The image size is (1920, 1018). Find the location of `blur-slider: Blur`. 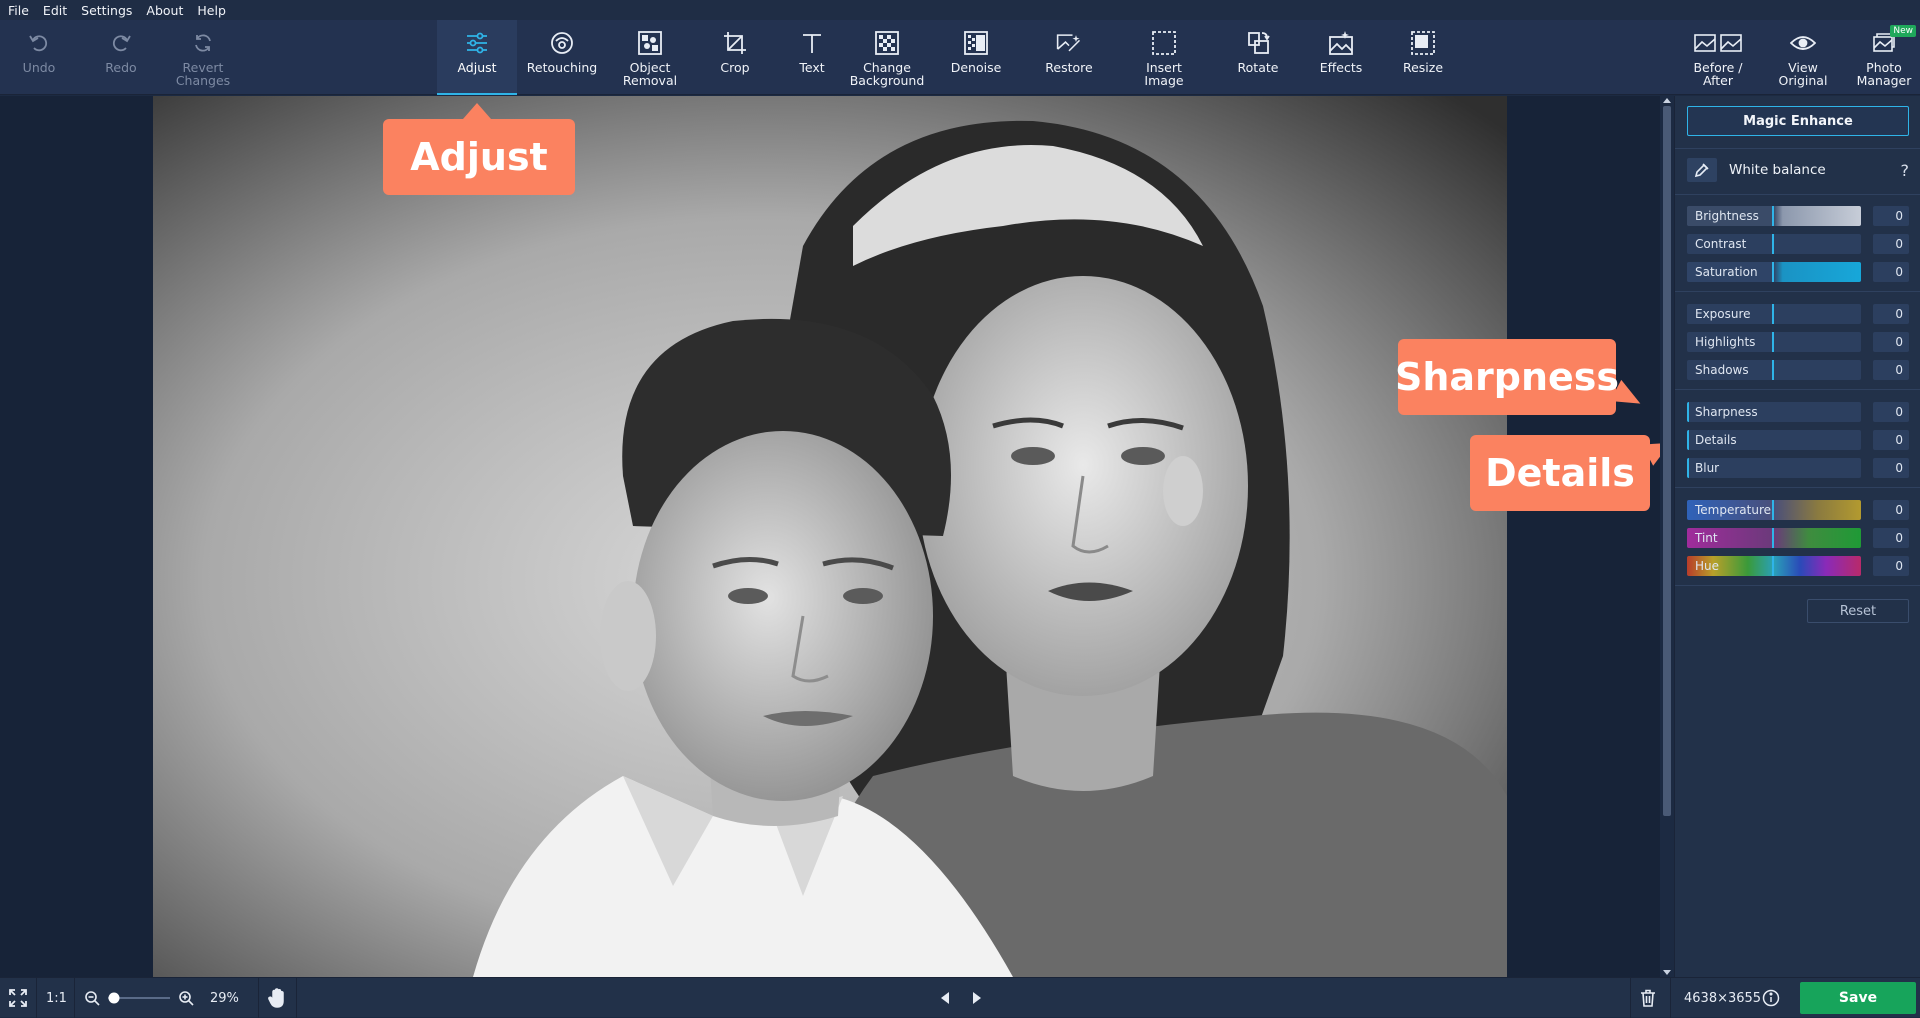

blur-slider: Blur is located at coordinates (1774, 468).